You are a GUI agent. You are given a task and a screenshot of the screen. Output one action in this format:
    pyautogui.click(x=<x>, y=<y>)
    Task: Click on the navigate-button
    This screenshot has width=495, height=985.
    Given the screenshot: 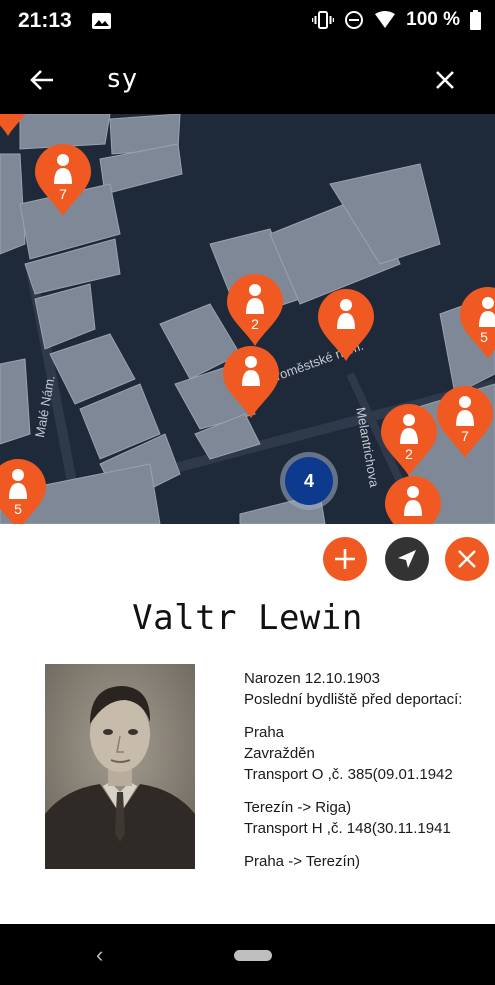 What is the action you would take?
    pyautogui.click(x=407, y=559)
    